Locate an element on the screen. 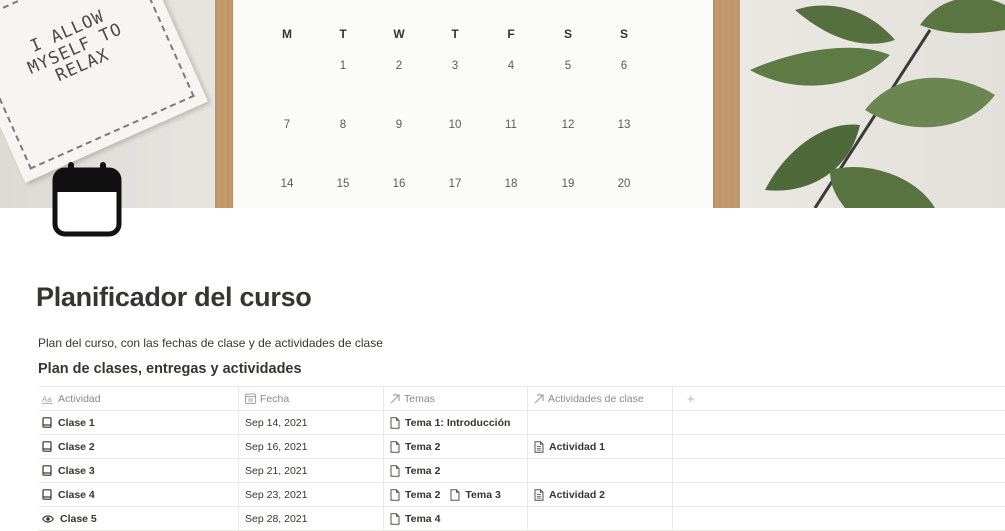 Image resolution: width=1005 pixels, height=531 pixels. calendar-date: 11 is located at coordinates (511, 125).